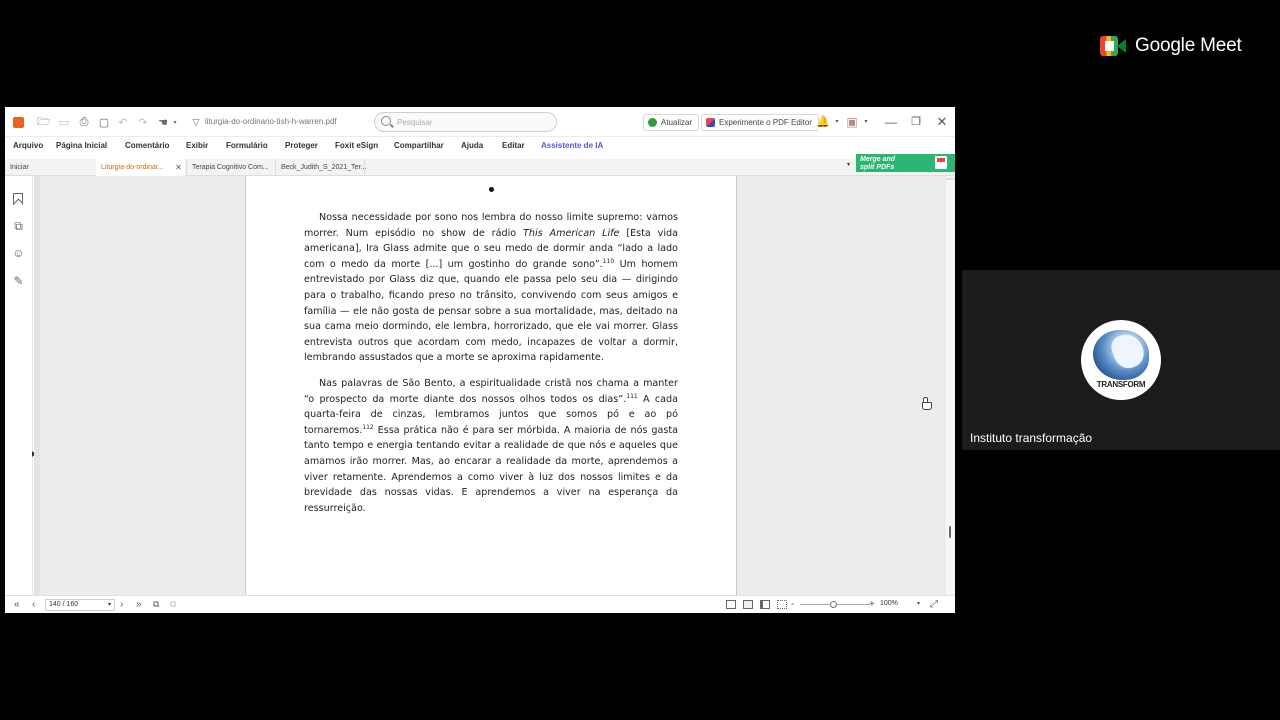  Describe the element at coordinates (18, 199) in the screenshot. I see `bookmark-icon` at that location.